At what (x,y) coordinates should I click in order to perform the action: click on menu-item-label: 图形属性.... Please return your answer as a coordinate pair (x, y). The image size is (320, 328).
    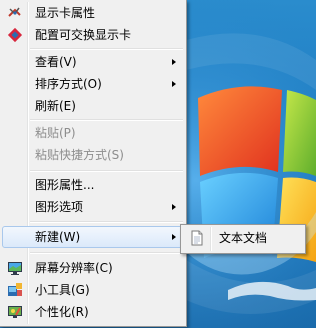
    Looking at the image, I should click on (65, 185).